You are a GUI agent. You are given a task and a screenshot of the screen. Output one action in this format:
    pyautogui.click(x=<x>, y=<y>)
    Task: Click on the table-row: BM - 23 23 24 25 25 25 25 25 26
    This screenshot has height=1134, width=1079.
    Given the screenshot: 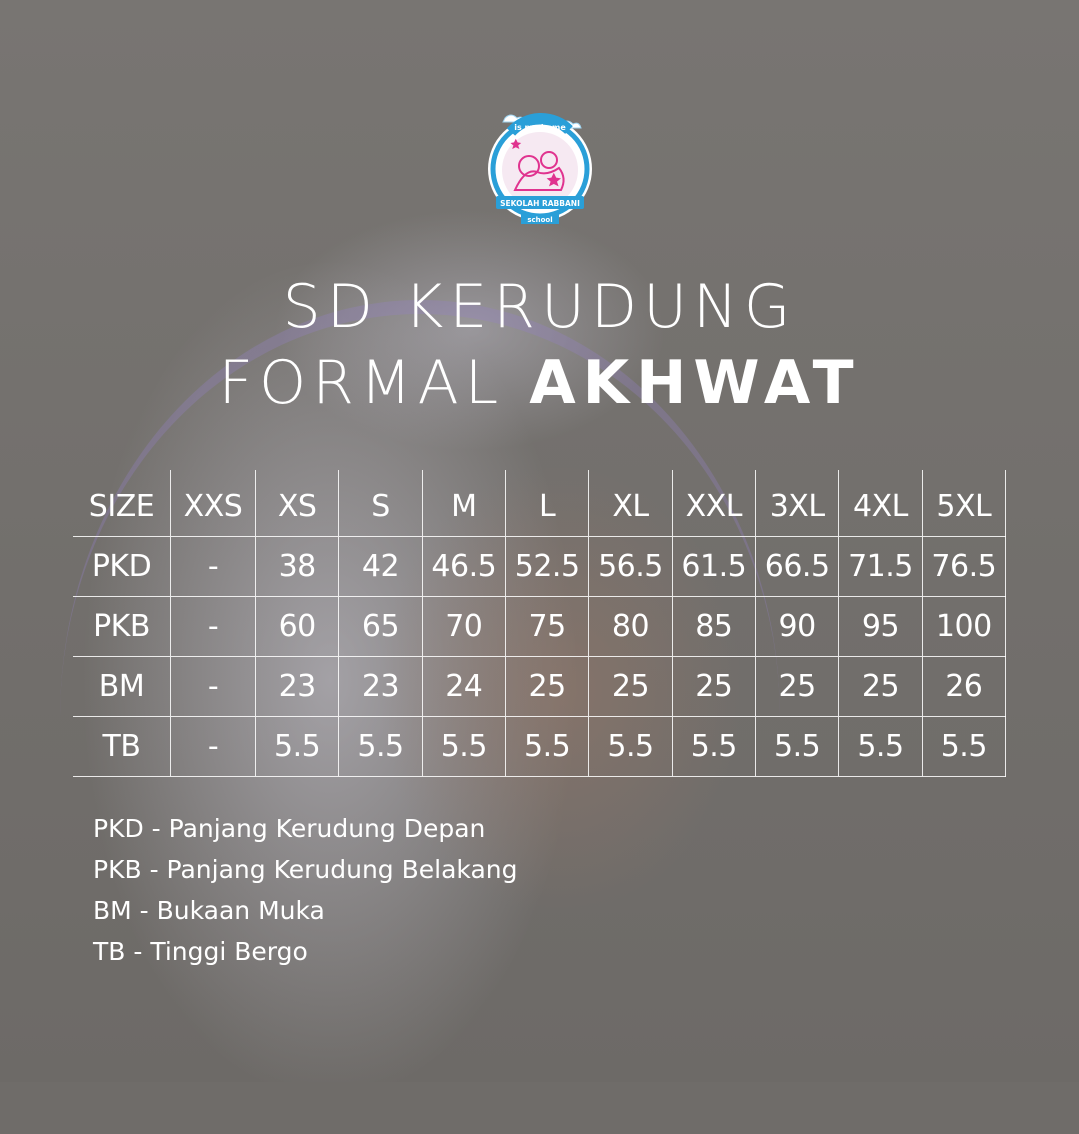 What is the action you would take?
    pyautogui.click(x=540, y=686)
    